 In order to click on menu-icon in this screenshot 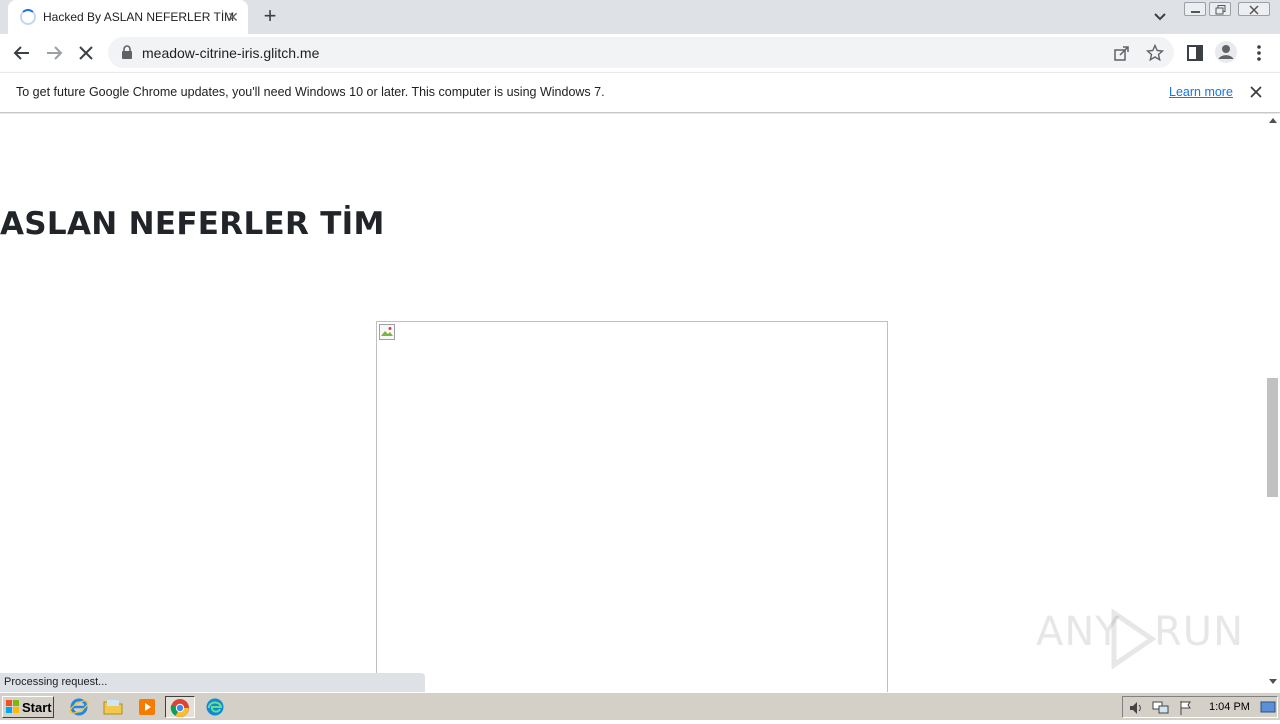, I will do `click(1259, 53)`.